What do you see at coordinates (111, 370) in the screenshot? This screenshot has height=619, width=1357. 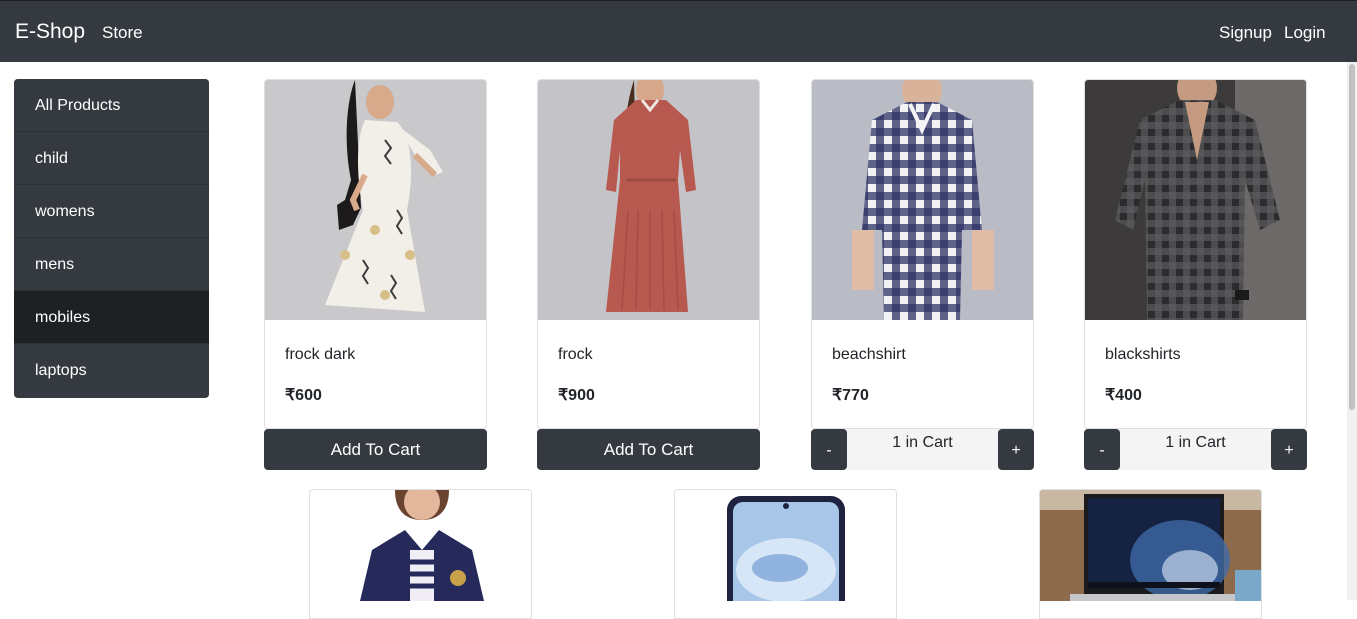 I see `sidebar-item-laptops: laptops` at bounding box center [111, 370].